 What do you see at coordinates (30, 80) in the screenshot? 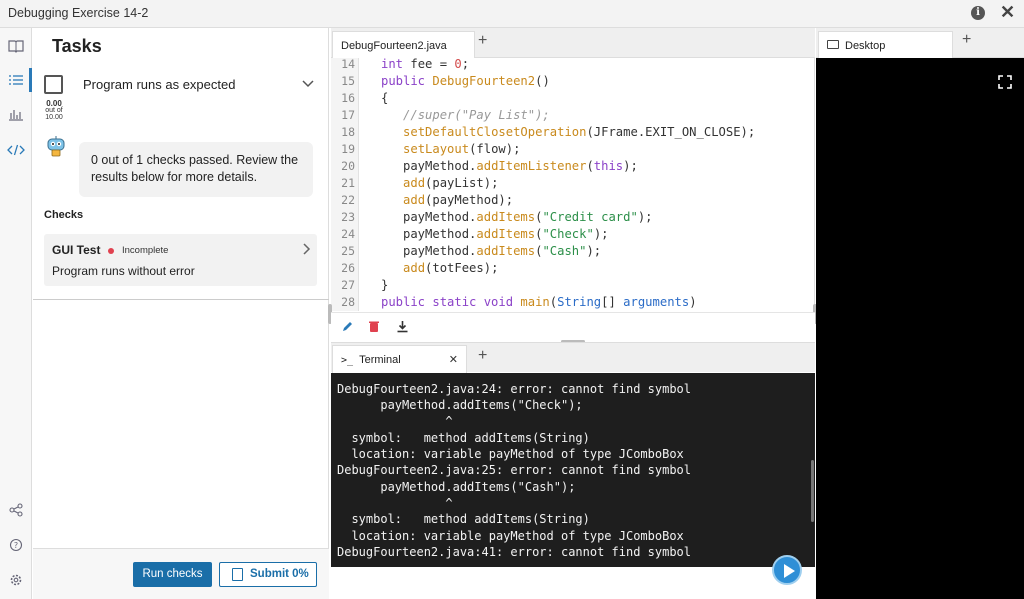
I see `active-indicator` at bounding box center [30, 80].